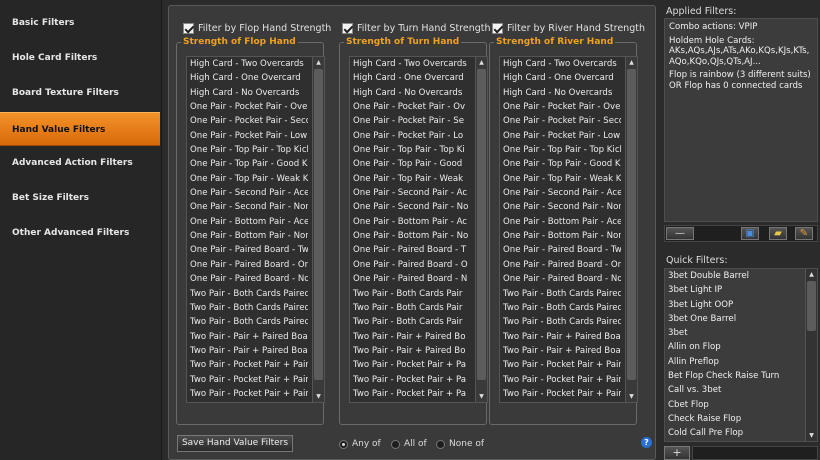  Describe the element at coordinates (80, 198) in the screenshot. I see `sidebar-item-bet-size-filters: Bet Size Filters` at that location.